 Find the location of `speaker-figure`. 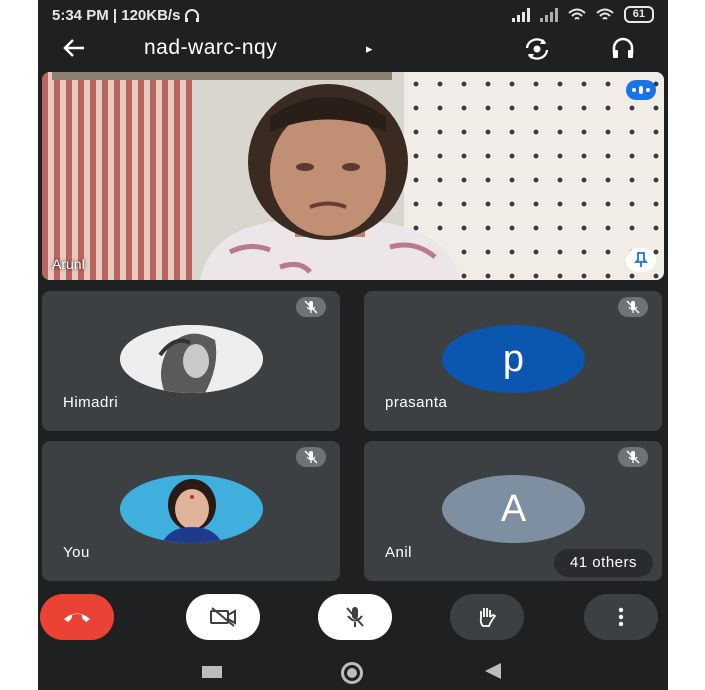

speaker-figure is located at coordinates (330, 182).